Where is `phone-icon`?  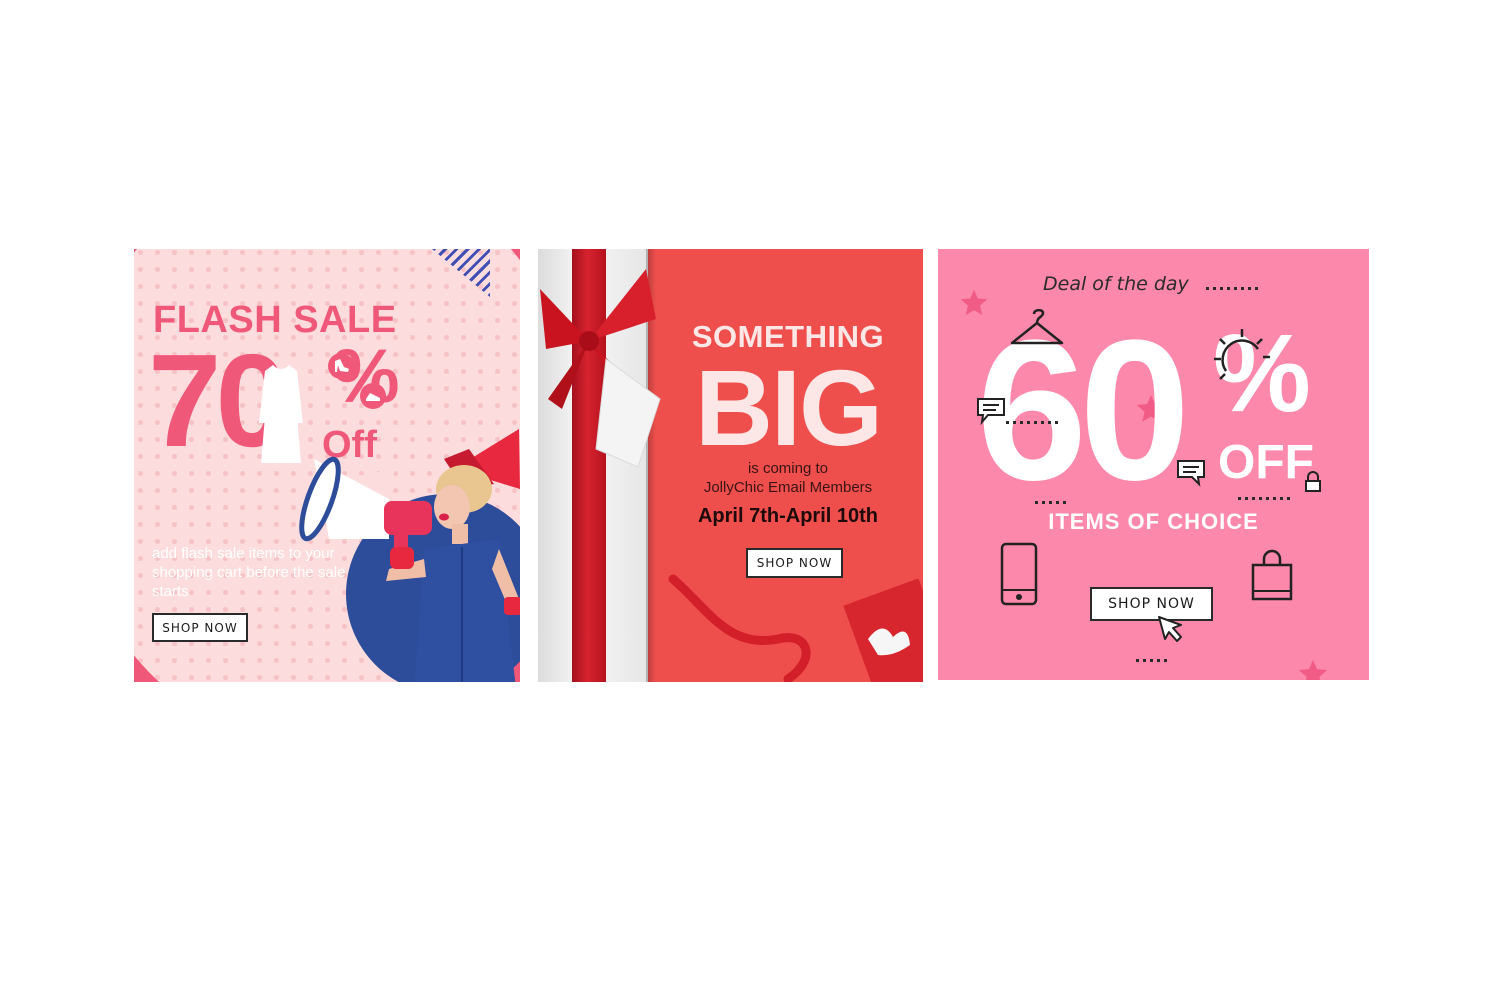
phone-icon is located at coordinates (1019, 574).